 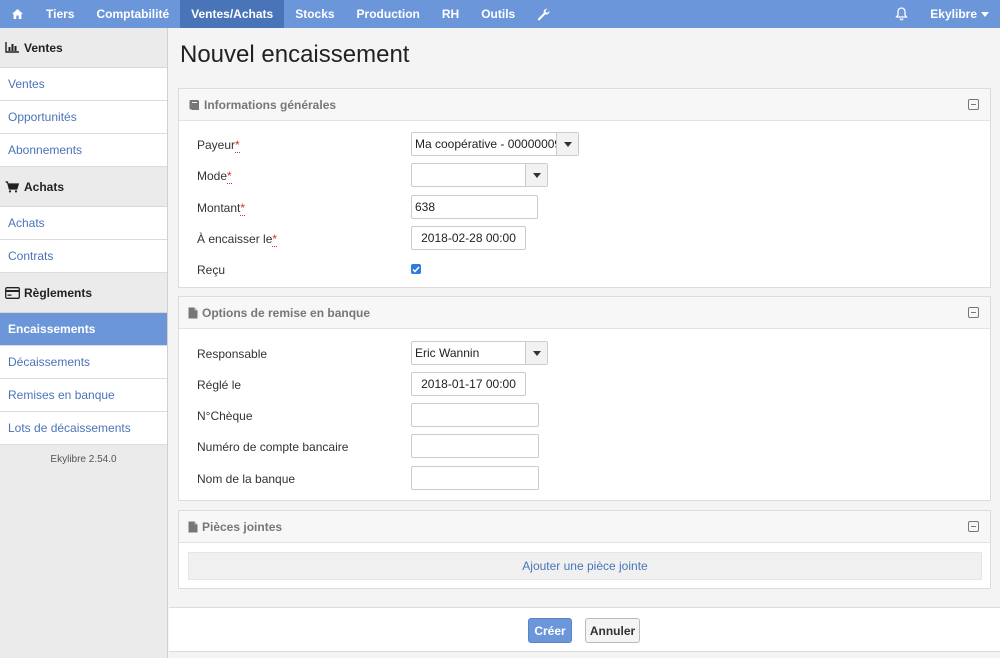 I want to click on recu-label: Reçu, so click(x=211, y=270).